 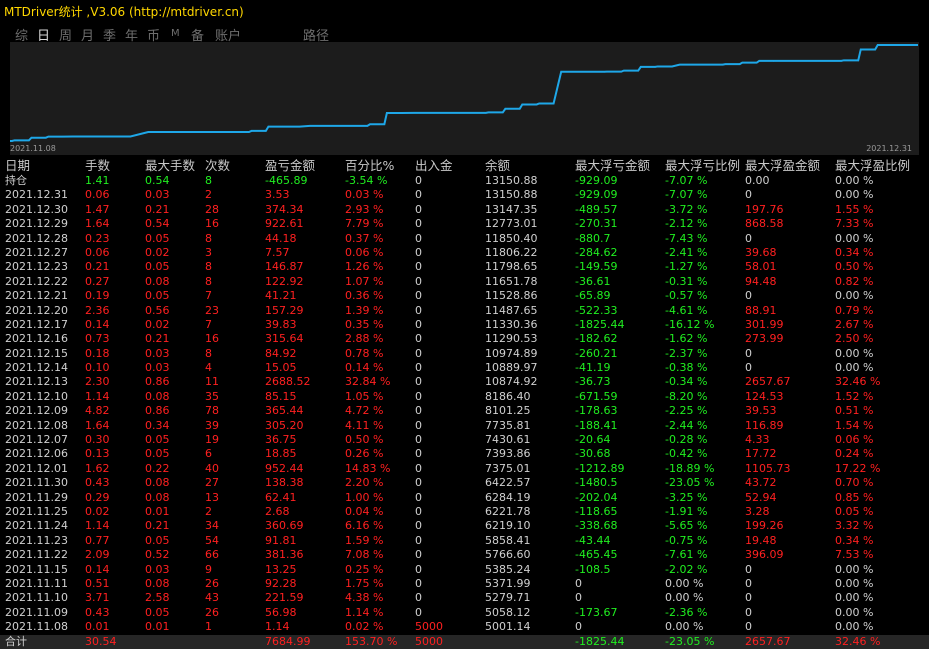 I want to click on table-cell: 6.16 %, so click(x=364, y=526).